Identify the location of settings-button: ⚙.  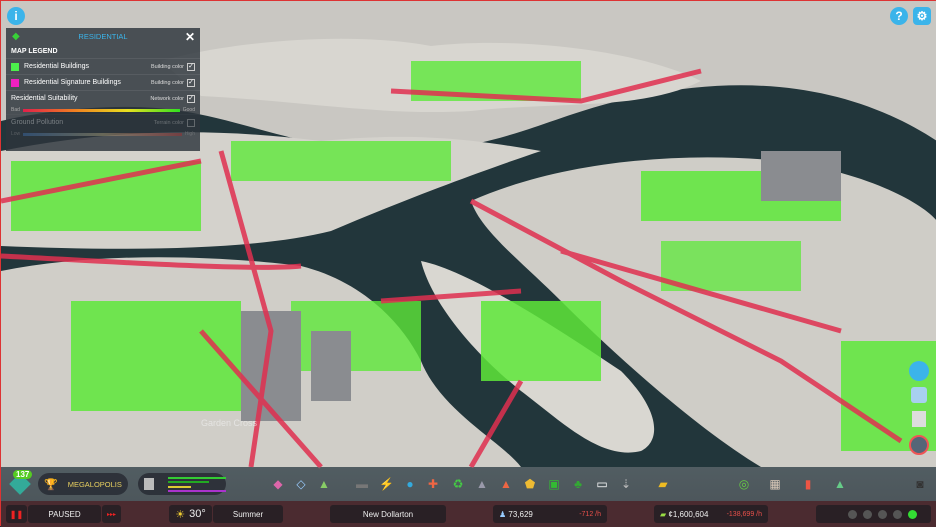
(922, 16).